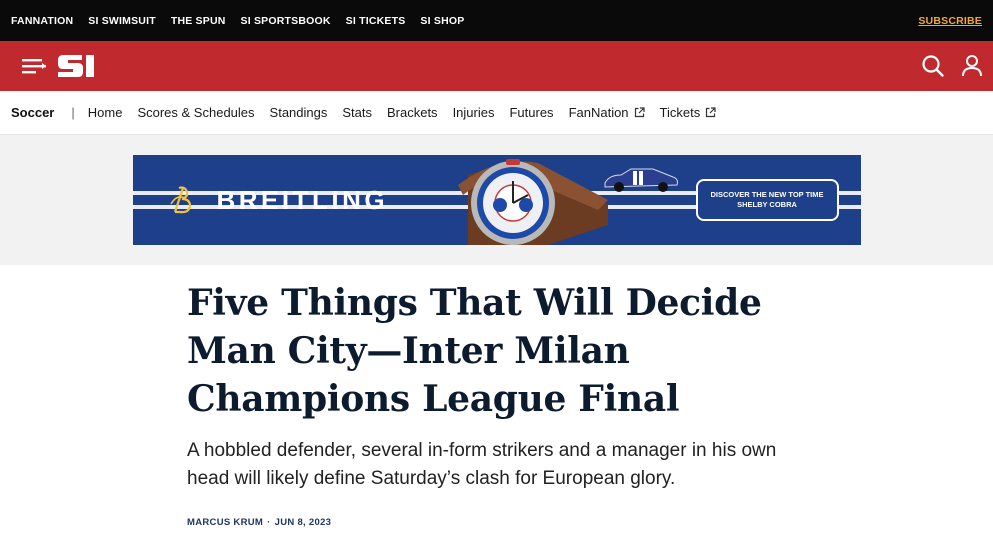 This screenshot has width=993, height=535. What do you see at coordinates (641, 180) in the screenshot?
I see `car-image` at bounding box center [641, 180].